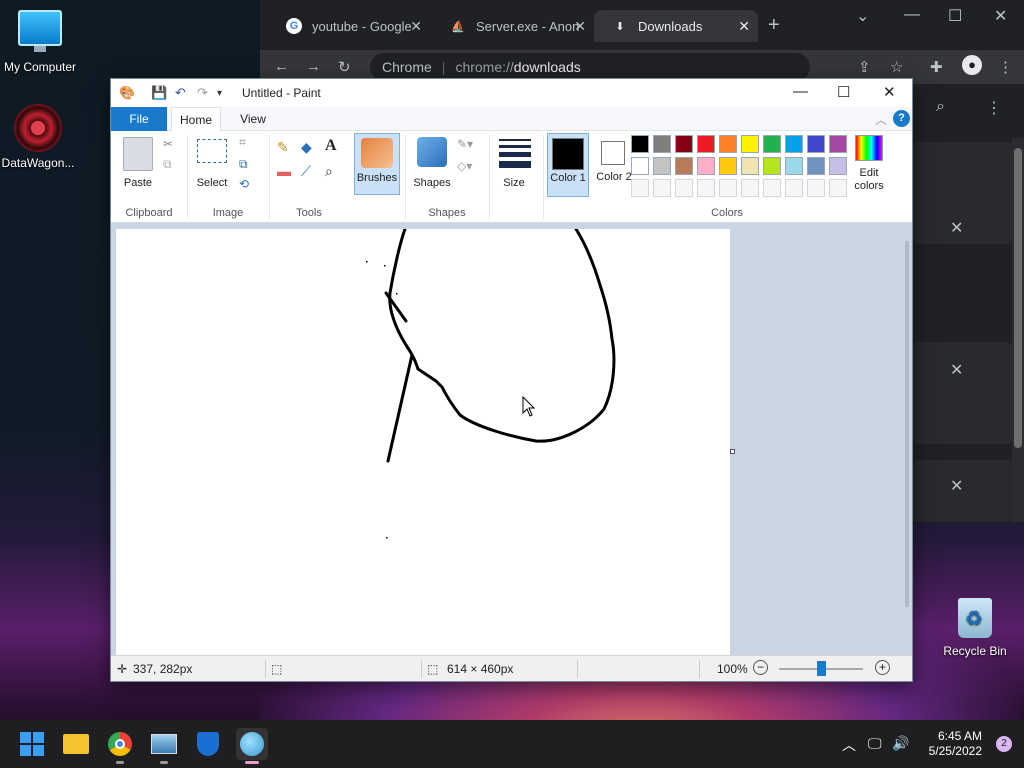 The width and height of the screenshot is (1024, 768). What do you see at coordinates (159, 93) in the screenshot?
I see `save-icon: 💾` at bounding box center [159, 93].